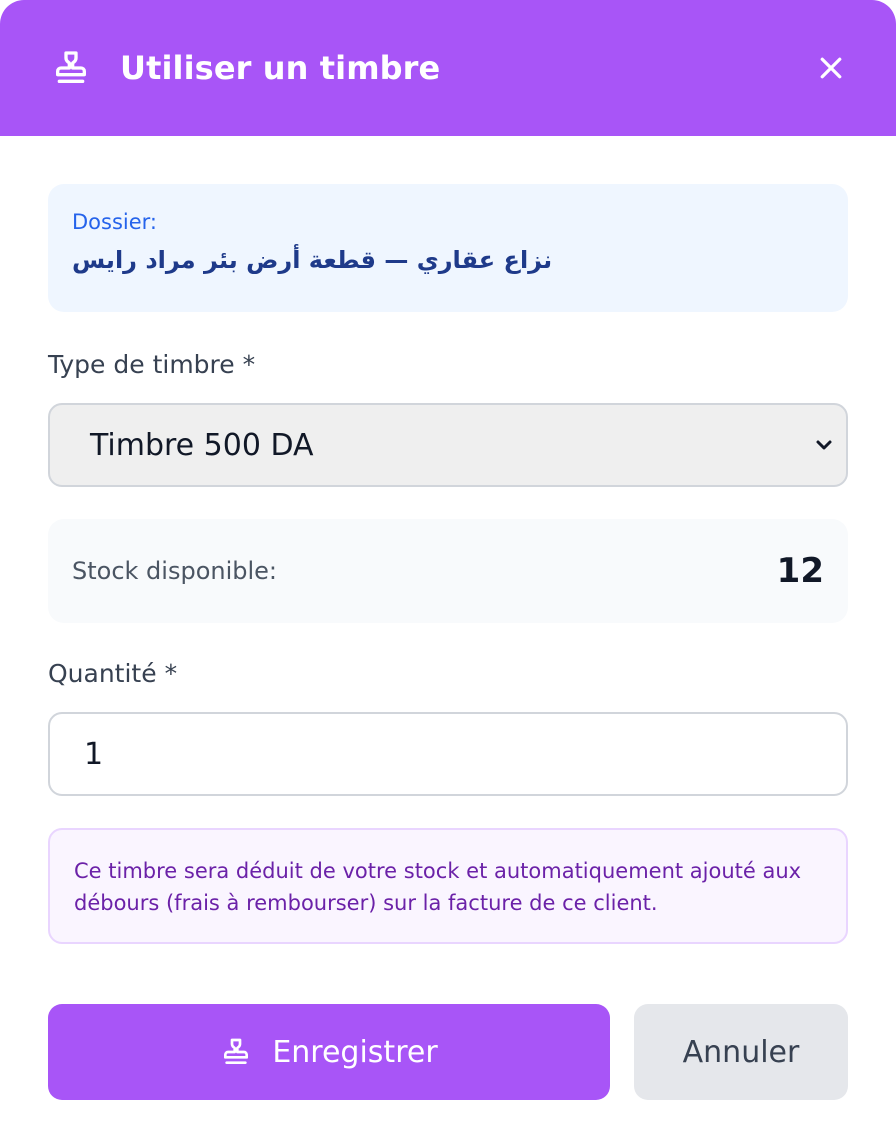 The image size is (896, 1148). I want to click on cancel-button: Annuler, so click(741, 1052).